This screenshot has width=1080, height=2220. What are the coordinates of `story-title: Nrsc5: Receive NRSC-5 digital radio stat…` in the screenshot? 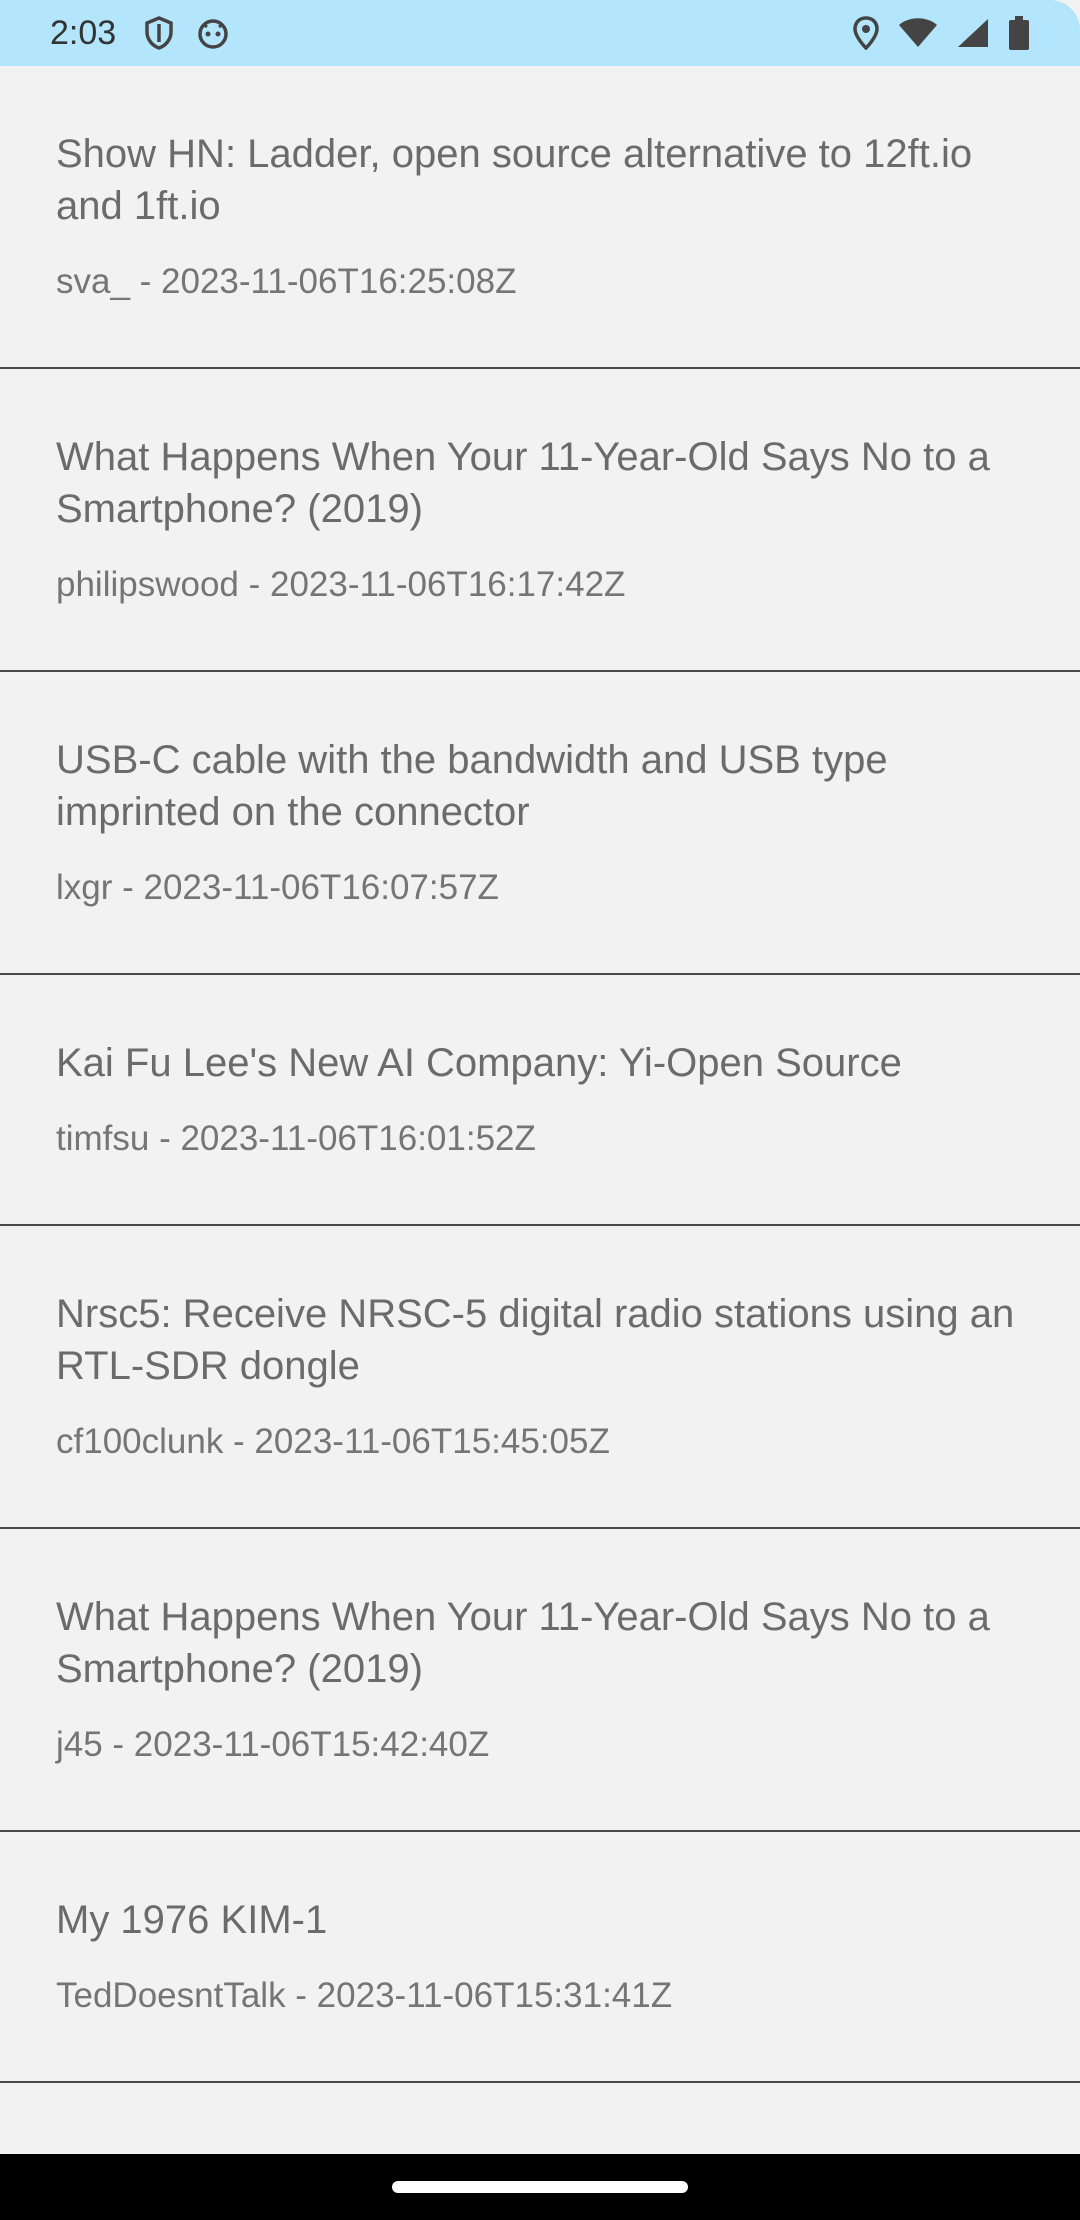 It's located at (535, 1340).